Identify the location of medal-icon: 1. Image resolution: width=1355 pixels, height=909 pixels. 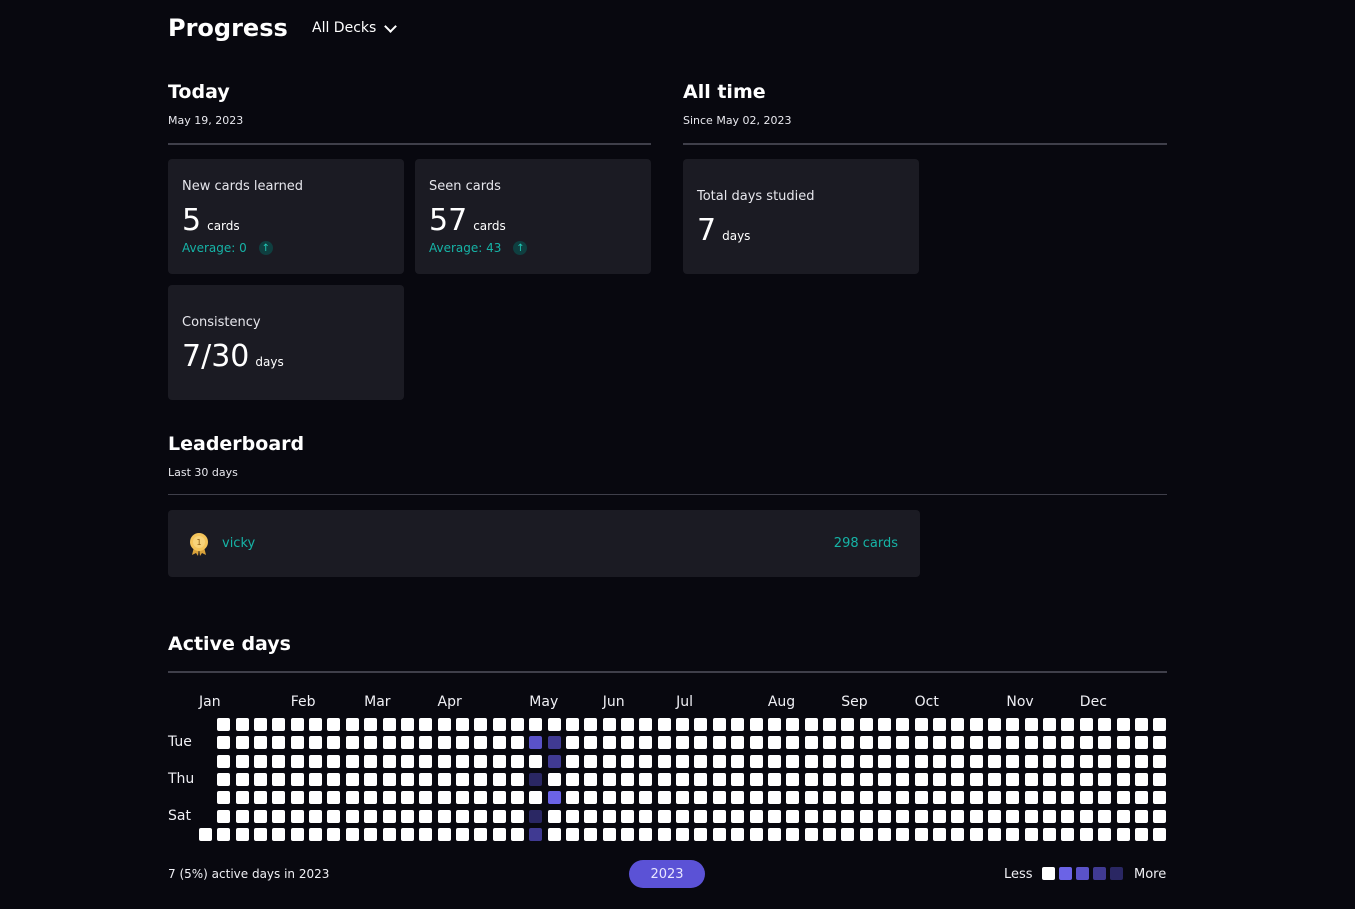
(199, 544).